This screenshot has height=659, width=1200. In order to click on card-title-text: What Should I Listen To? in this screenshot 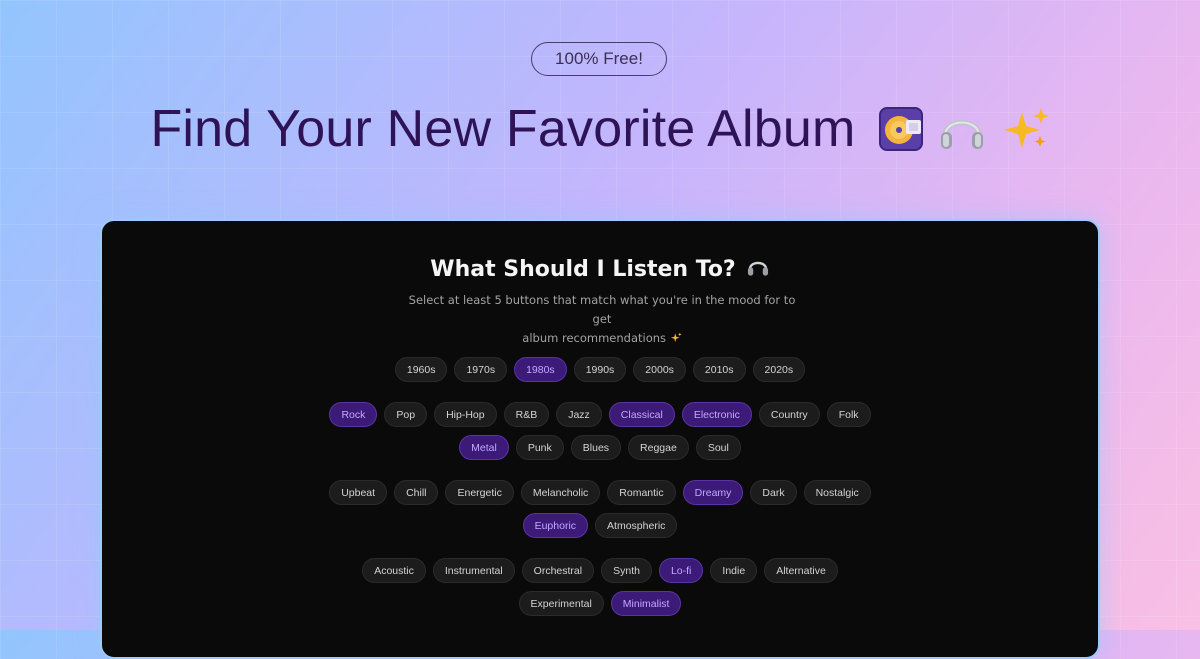, I will do `click(583, 269)`.